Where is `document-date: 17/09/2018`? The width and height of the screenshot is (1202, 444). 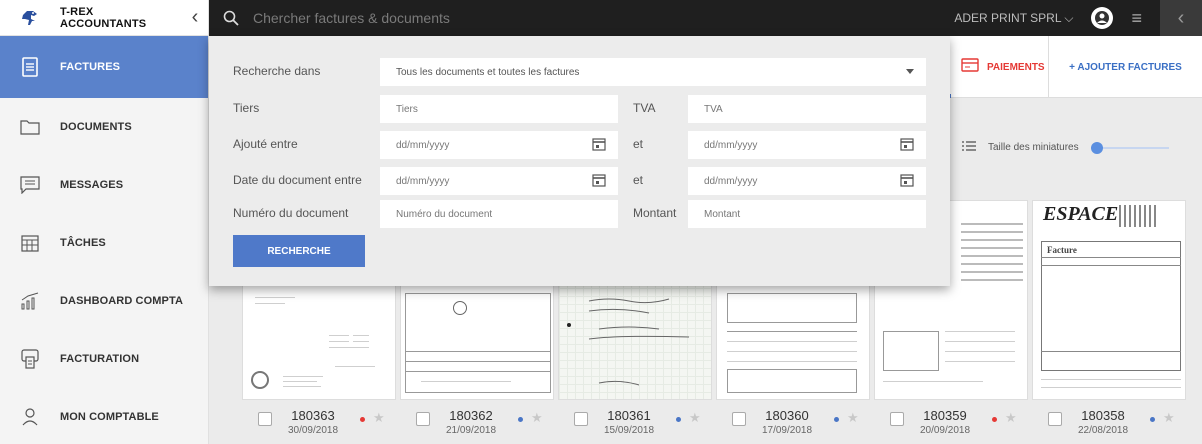
document-date: 17/09/2018 is located at coordinates (787, 430).